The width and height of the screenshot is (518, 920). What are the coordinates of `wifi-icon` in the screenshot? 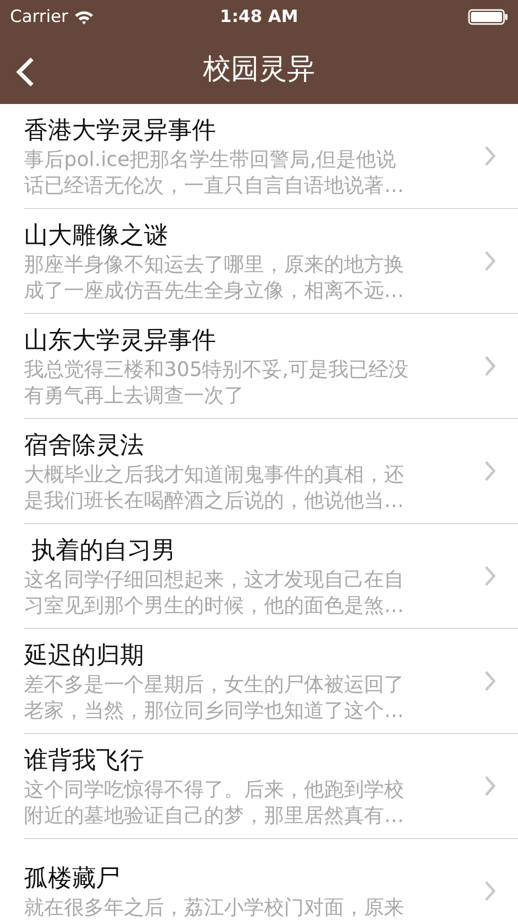 It's located at (84, 17).